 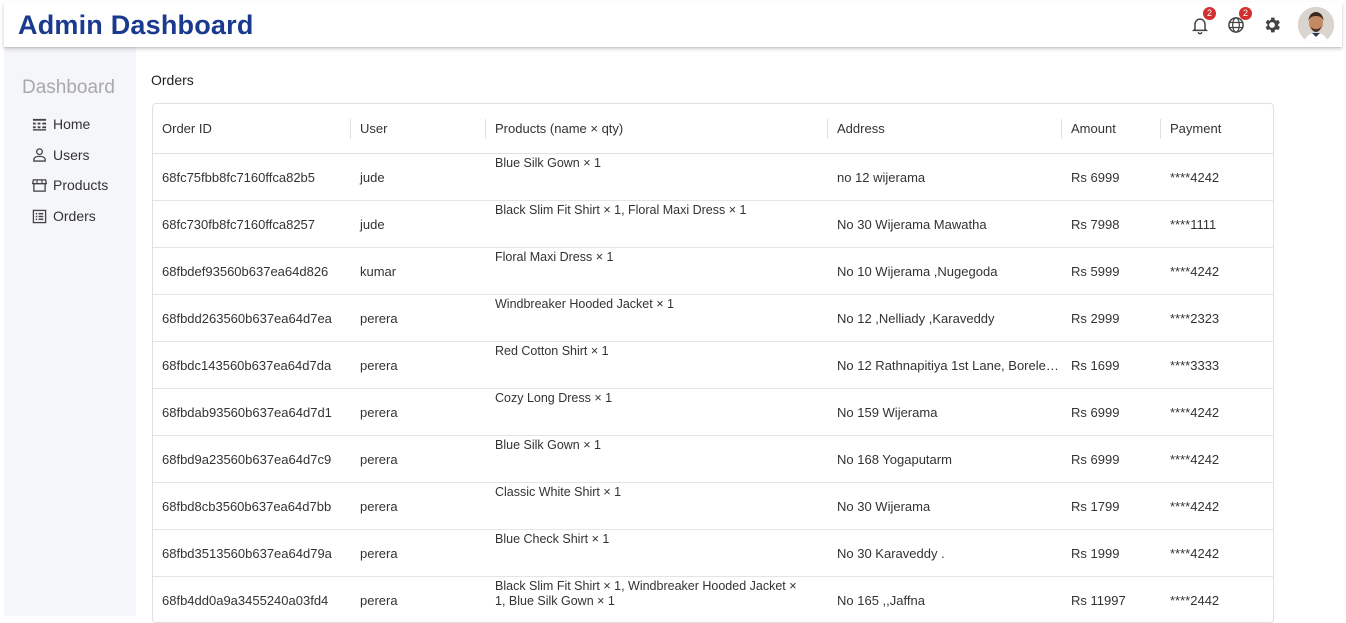 What do you see at coordinates (945, 271) in the screenshot?
I see `address-cell: No 10 Wijerama ,Nugegoda` at bounding box center [945, 271].